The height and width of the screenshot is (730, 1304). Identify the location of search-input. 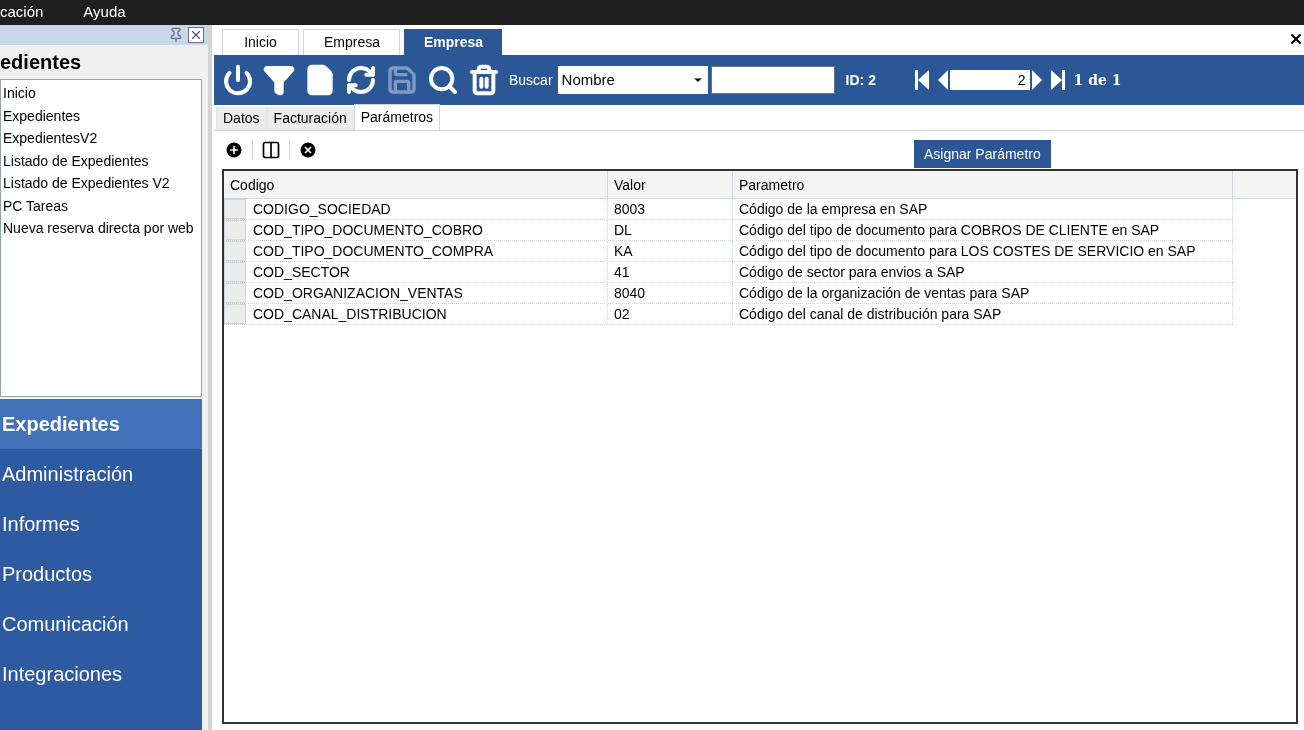
(772, 80).